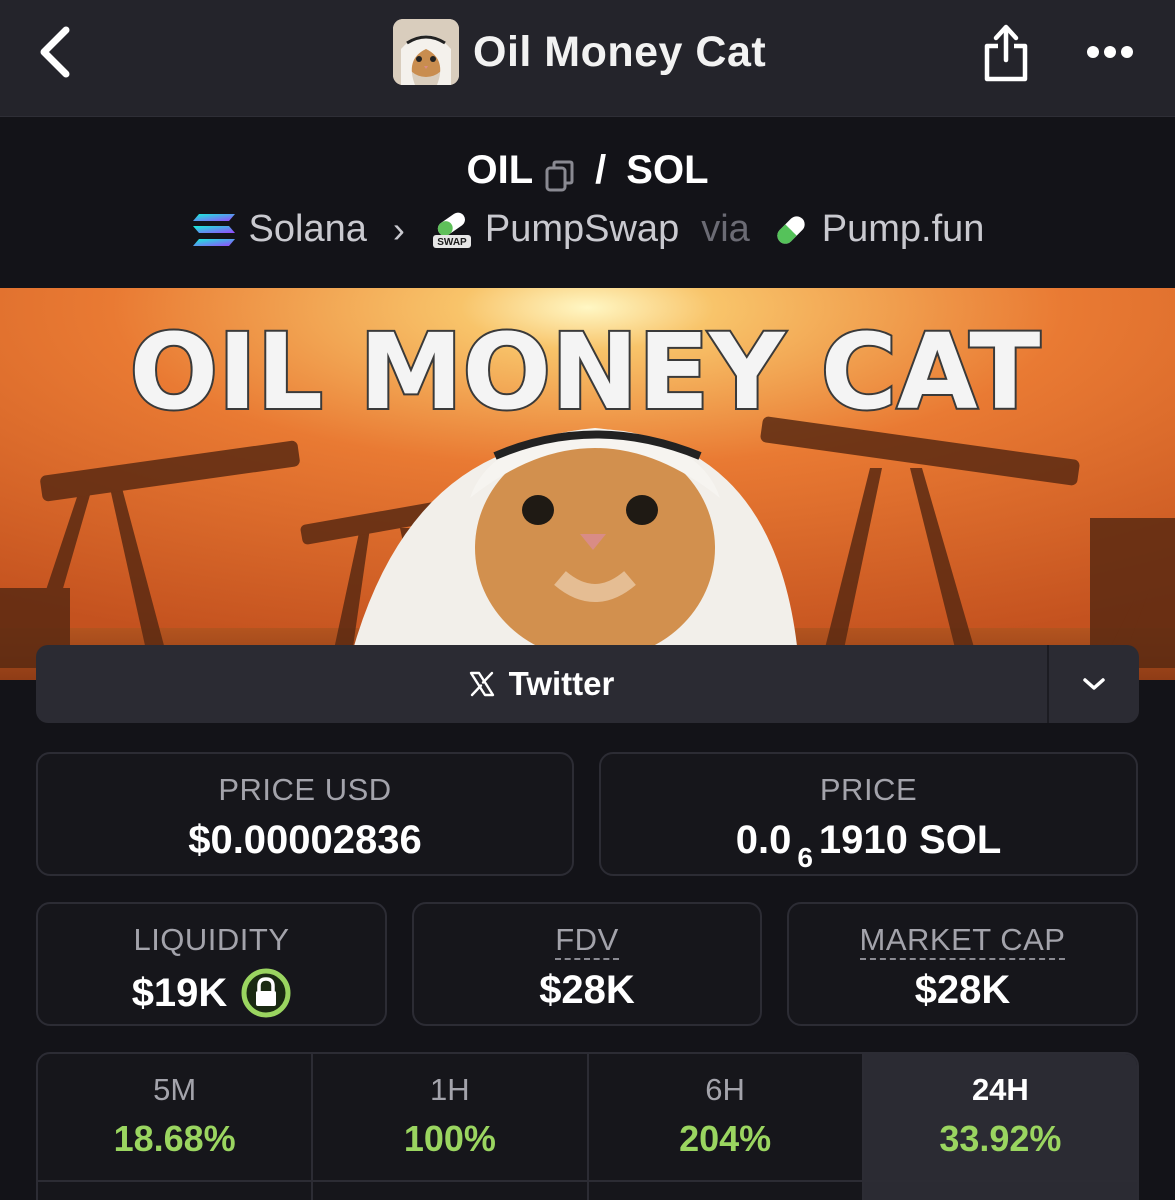 The width and height of the screenshot is (1175, 1200). What do you see at coordinates (962, 990) in the screenshot?
I see `market-cap-value: $28K` at bounding box center [962, 990].